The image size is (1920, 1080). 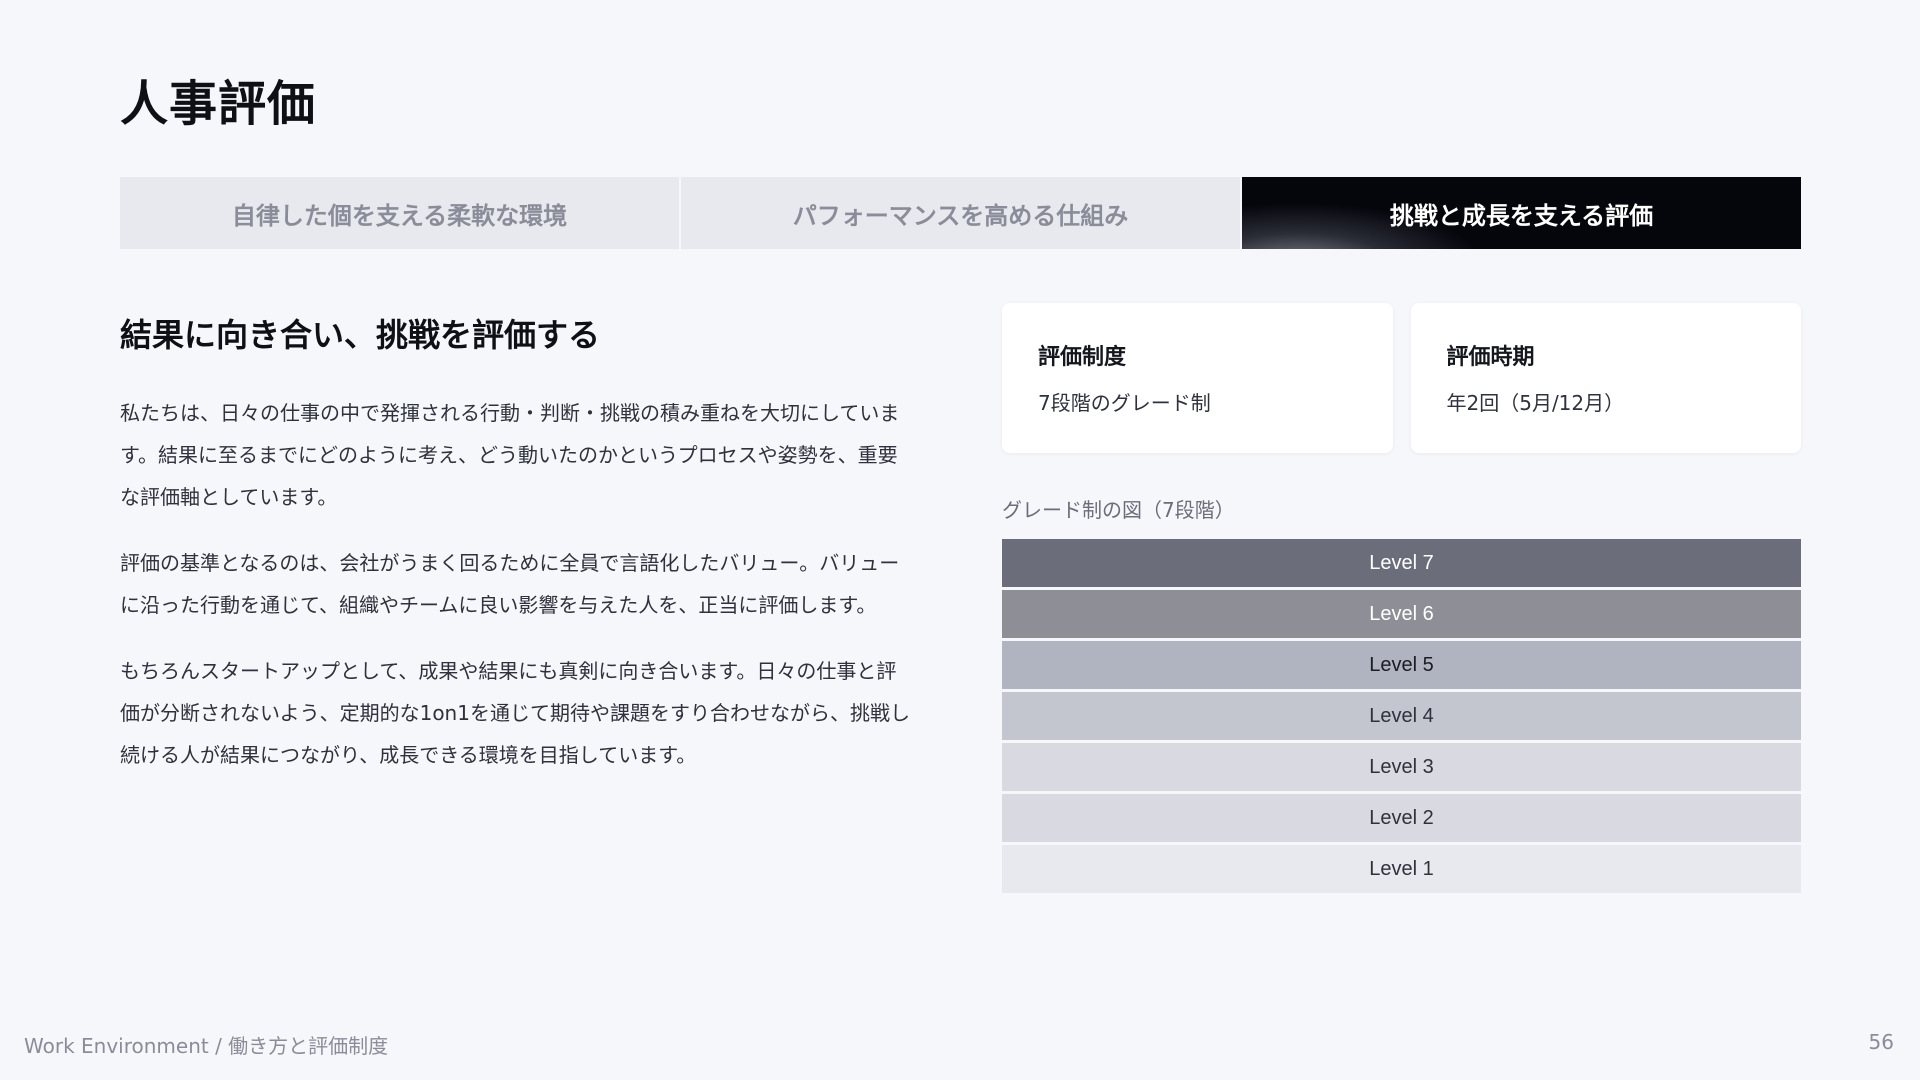 I want to click on tab-evaluation: 挑戦と成長を支える評価, so click(x=1521, y=213).